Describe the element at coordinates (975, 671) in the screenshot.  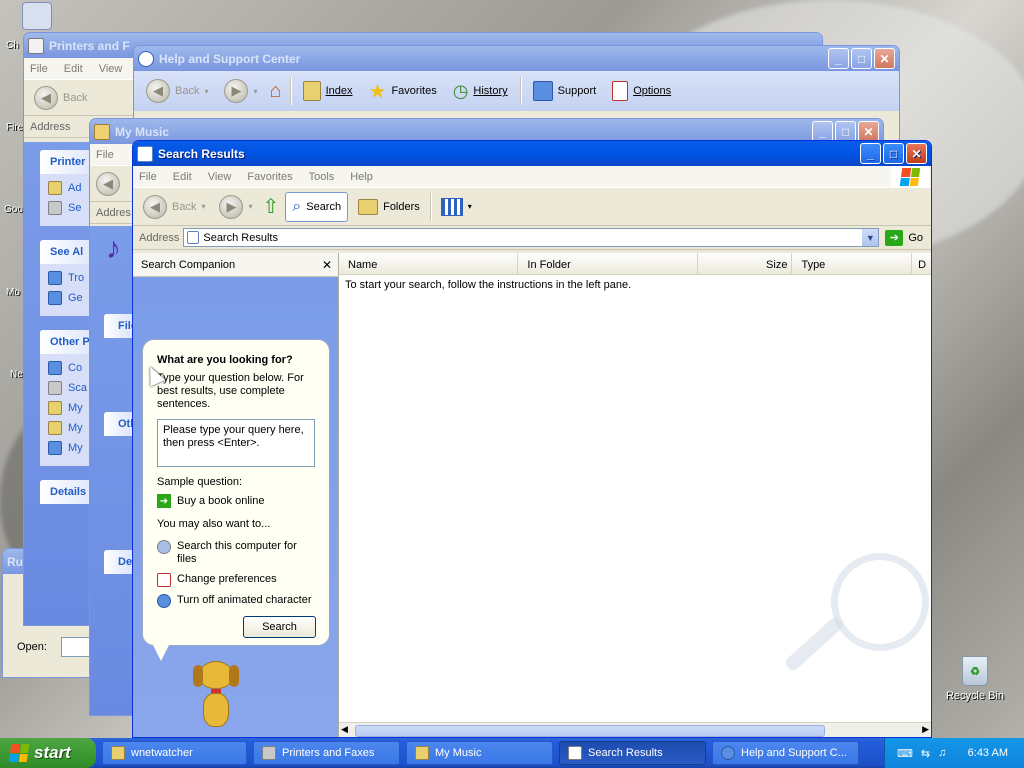
I see `recycle-bin-icon: ♻` at that location.